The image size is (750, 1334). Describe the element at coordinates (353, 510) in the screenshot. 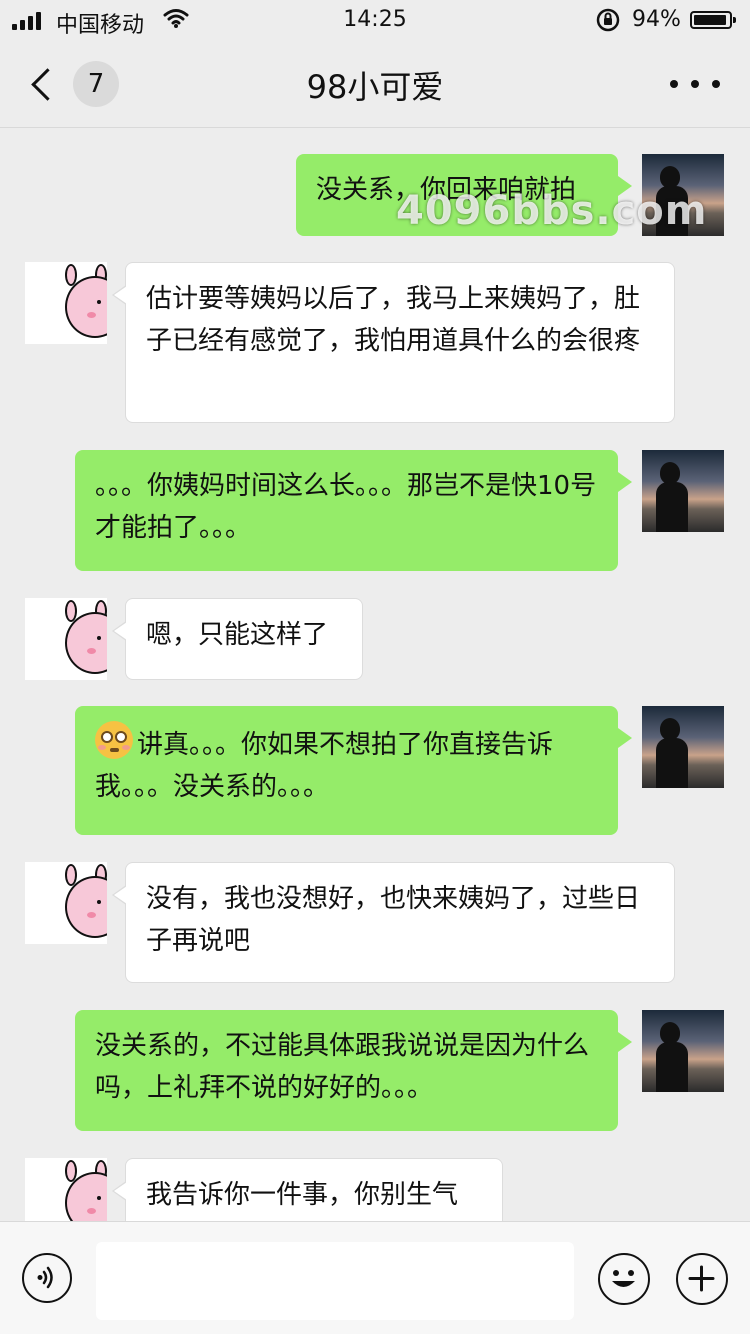

I see `message-bubble-sent: 。。。你姨妈时间这么长。。。那岂不是快10号才能拍了。。。` at that location.